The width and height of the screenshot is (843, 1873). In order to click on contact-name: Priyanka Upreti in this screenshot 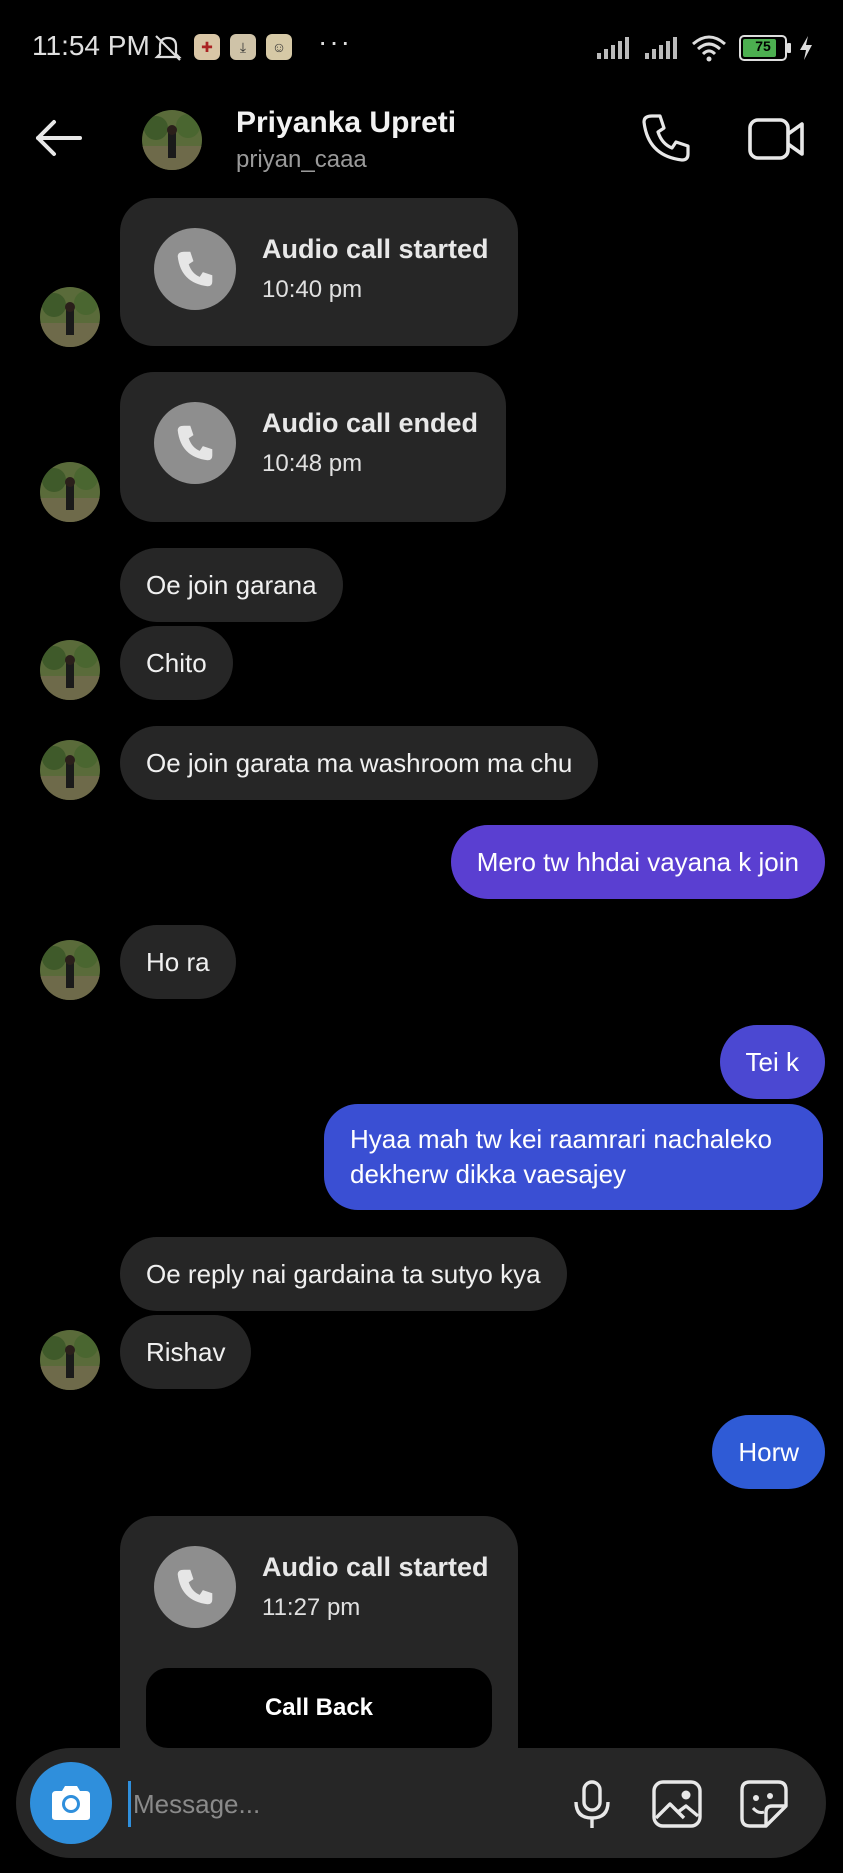, I will do `click(346, 123)`.